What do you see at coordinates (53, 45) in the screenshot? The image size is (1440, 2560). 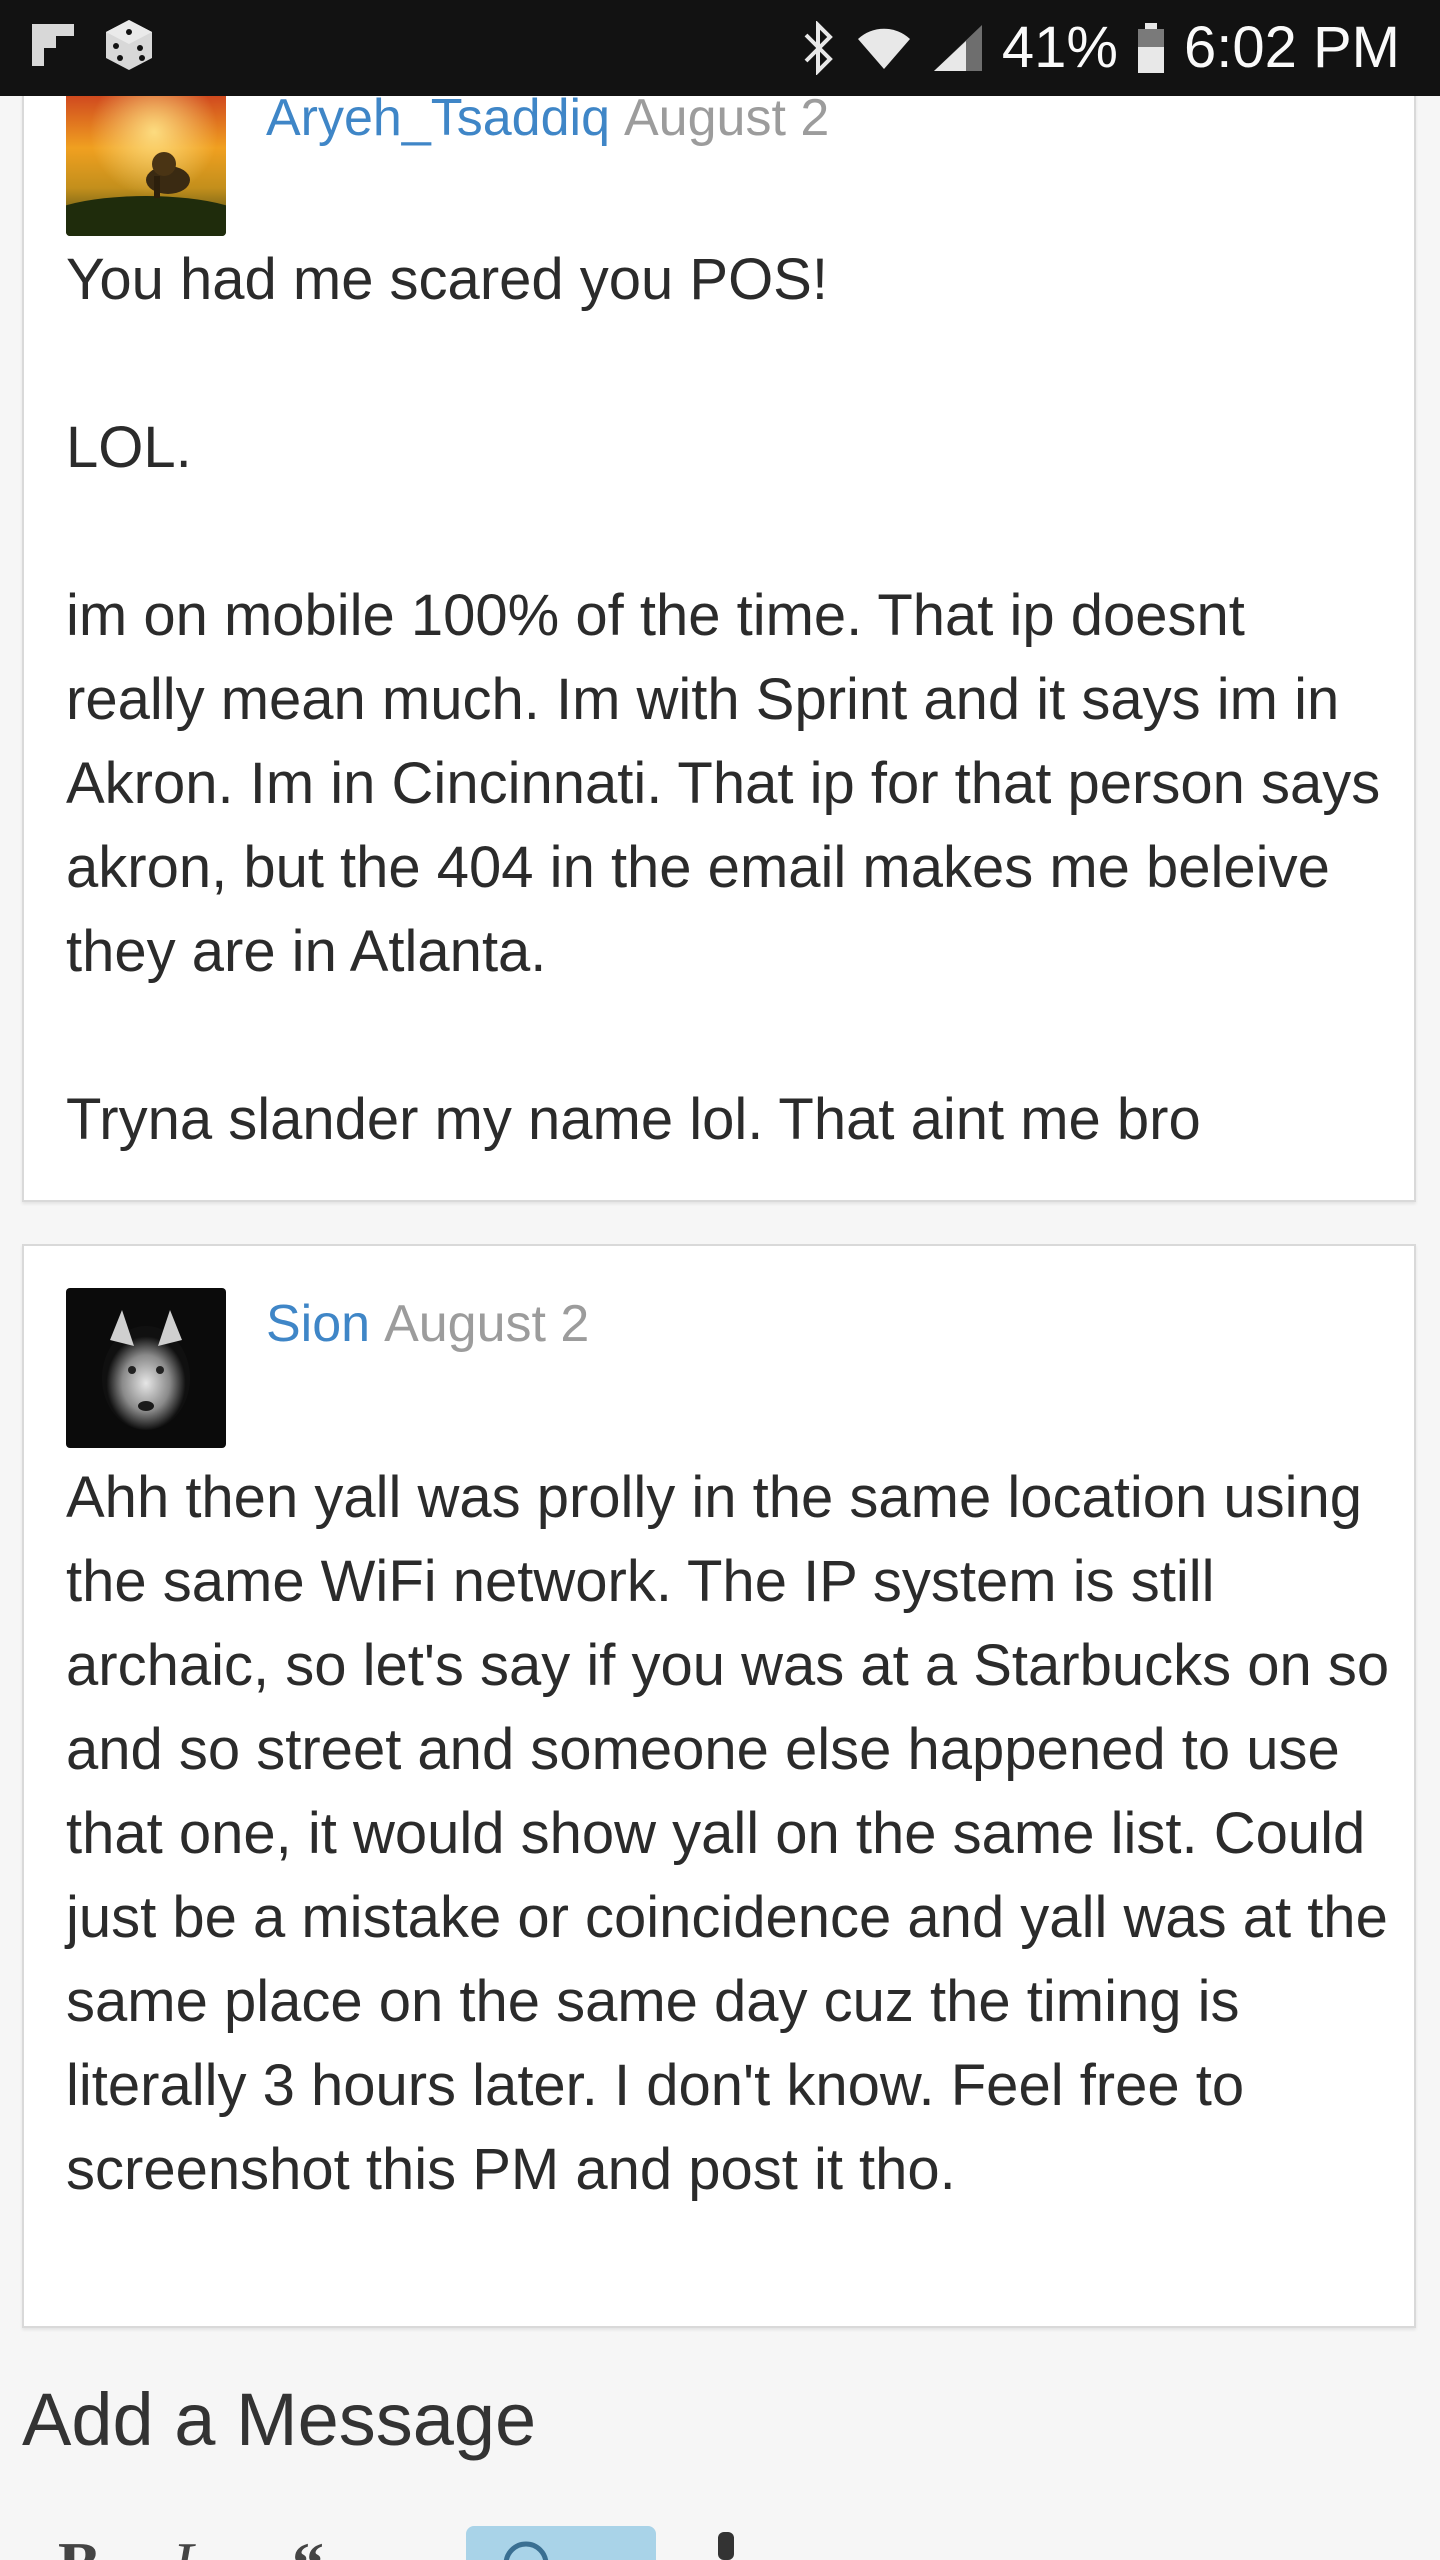 I see `flipboard-icon` at bounding box center [53, 45].